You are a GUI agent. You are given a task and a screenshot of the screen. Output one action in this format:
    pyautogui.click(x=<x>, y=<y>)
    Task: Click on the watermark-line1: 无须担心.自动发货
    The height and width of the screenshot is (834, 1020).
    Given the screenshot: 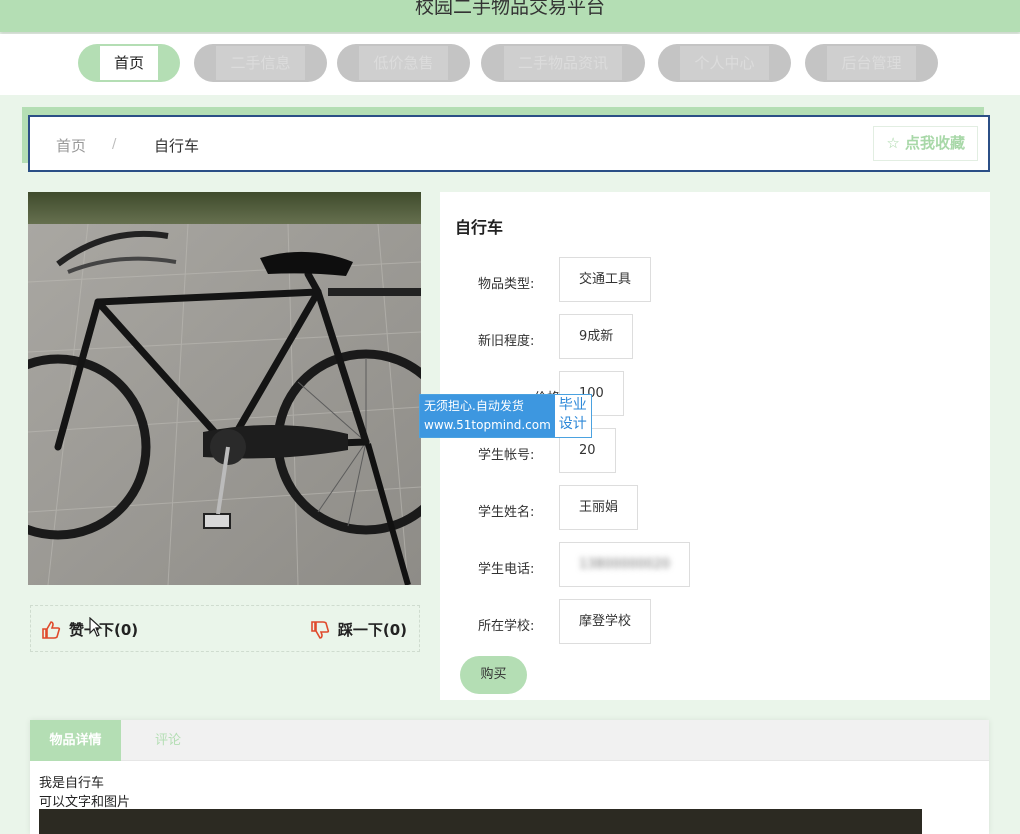 What is the action you would take?
    pyautogui.click(x=474, y=406)
    